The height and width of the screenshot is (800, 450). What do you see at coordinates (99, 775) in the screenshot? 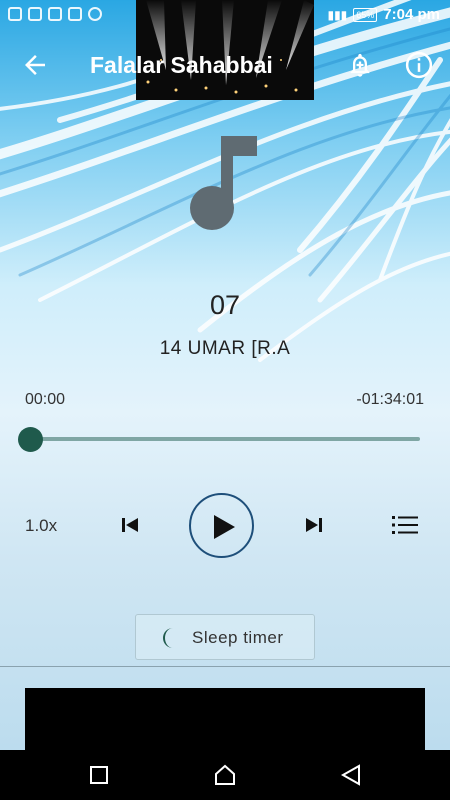
I see `recents-icon` at bounding box center [99, 775].